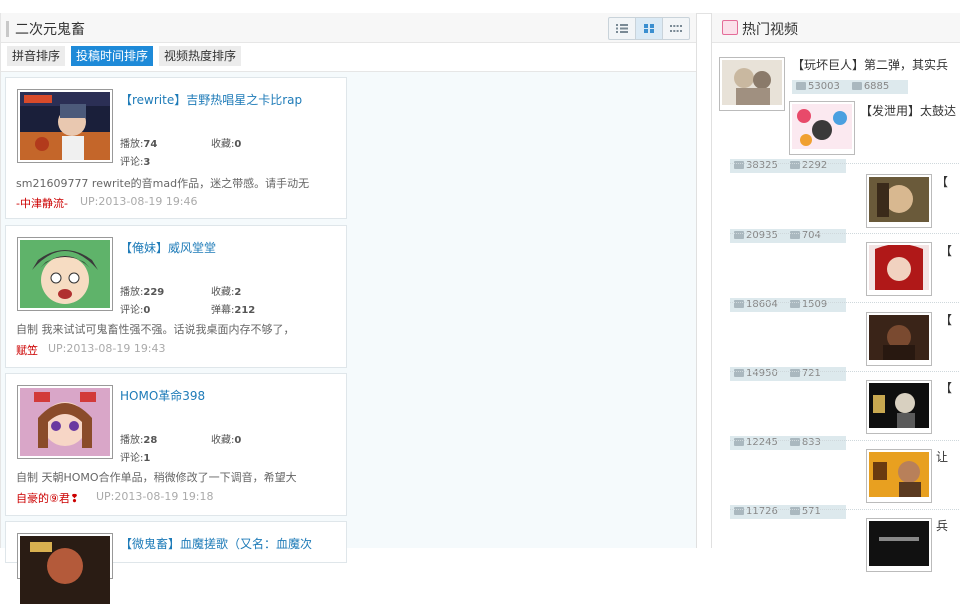 Image resolution: width=960 pixels, height=607 pixels. I want to click on hot-video-title-link: 让, so click(942, 456).